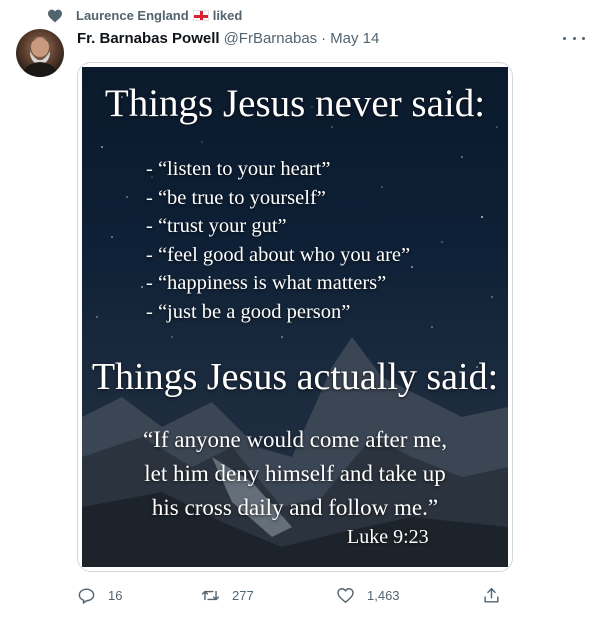  Describe the element at coordinates (354, 38) in the screenshot. I see `tweet-date: May 14` at that location.